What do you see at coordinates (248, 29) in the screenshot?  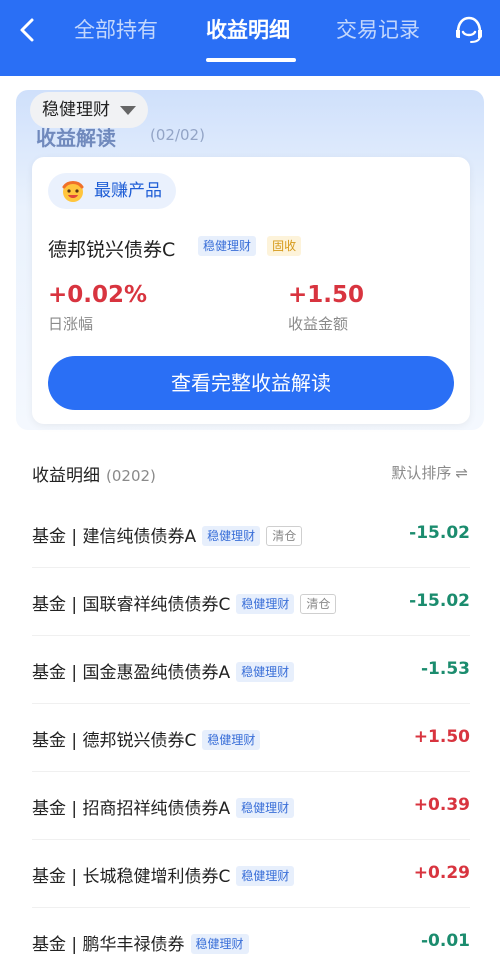 I see `tab-income-details: 收益明细` at bounding box center [248, 29].